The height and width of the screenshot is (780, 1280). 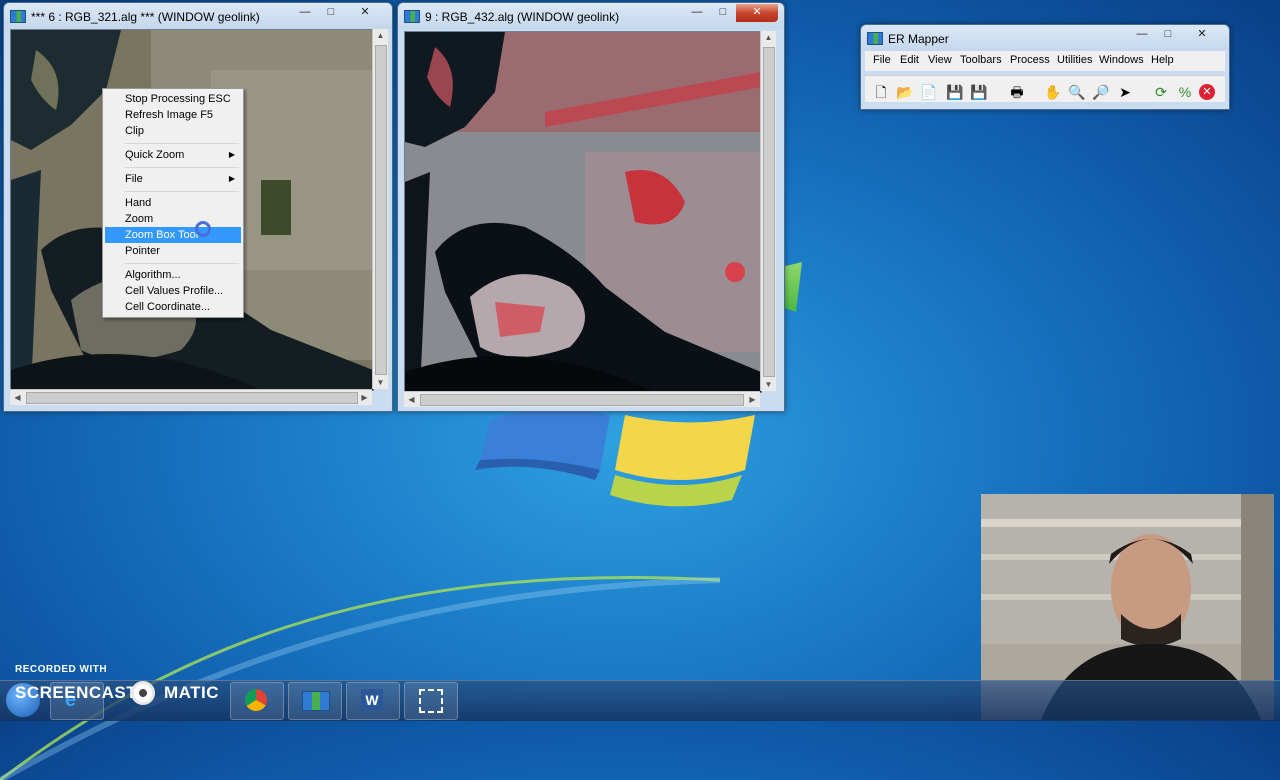 I want to click on recorded-with-label: RECORDED WITH, so click(x=61, y=669).